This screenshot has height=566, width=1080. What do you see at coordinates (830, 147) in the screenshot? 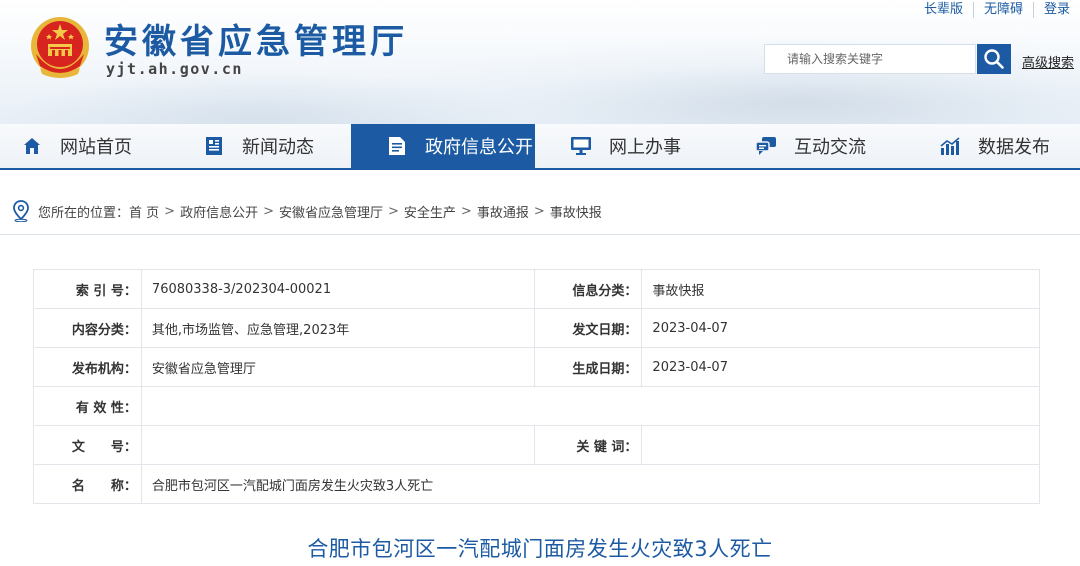
I see `nav-label: 互动交流` at bounding box center [830, 147].